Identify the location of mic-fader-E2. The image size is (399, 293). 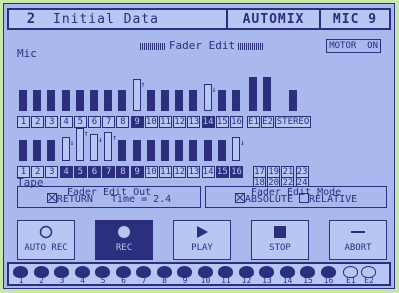
(267, 94).